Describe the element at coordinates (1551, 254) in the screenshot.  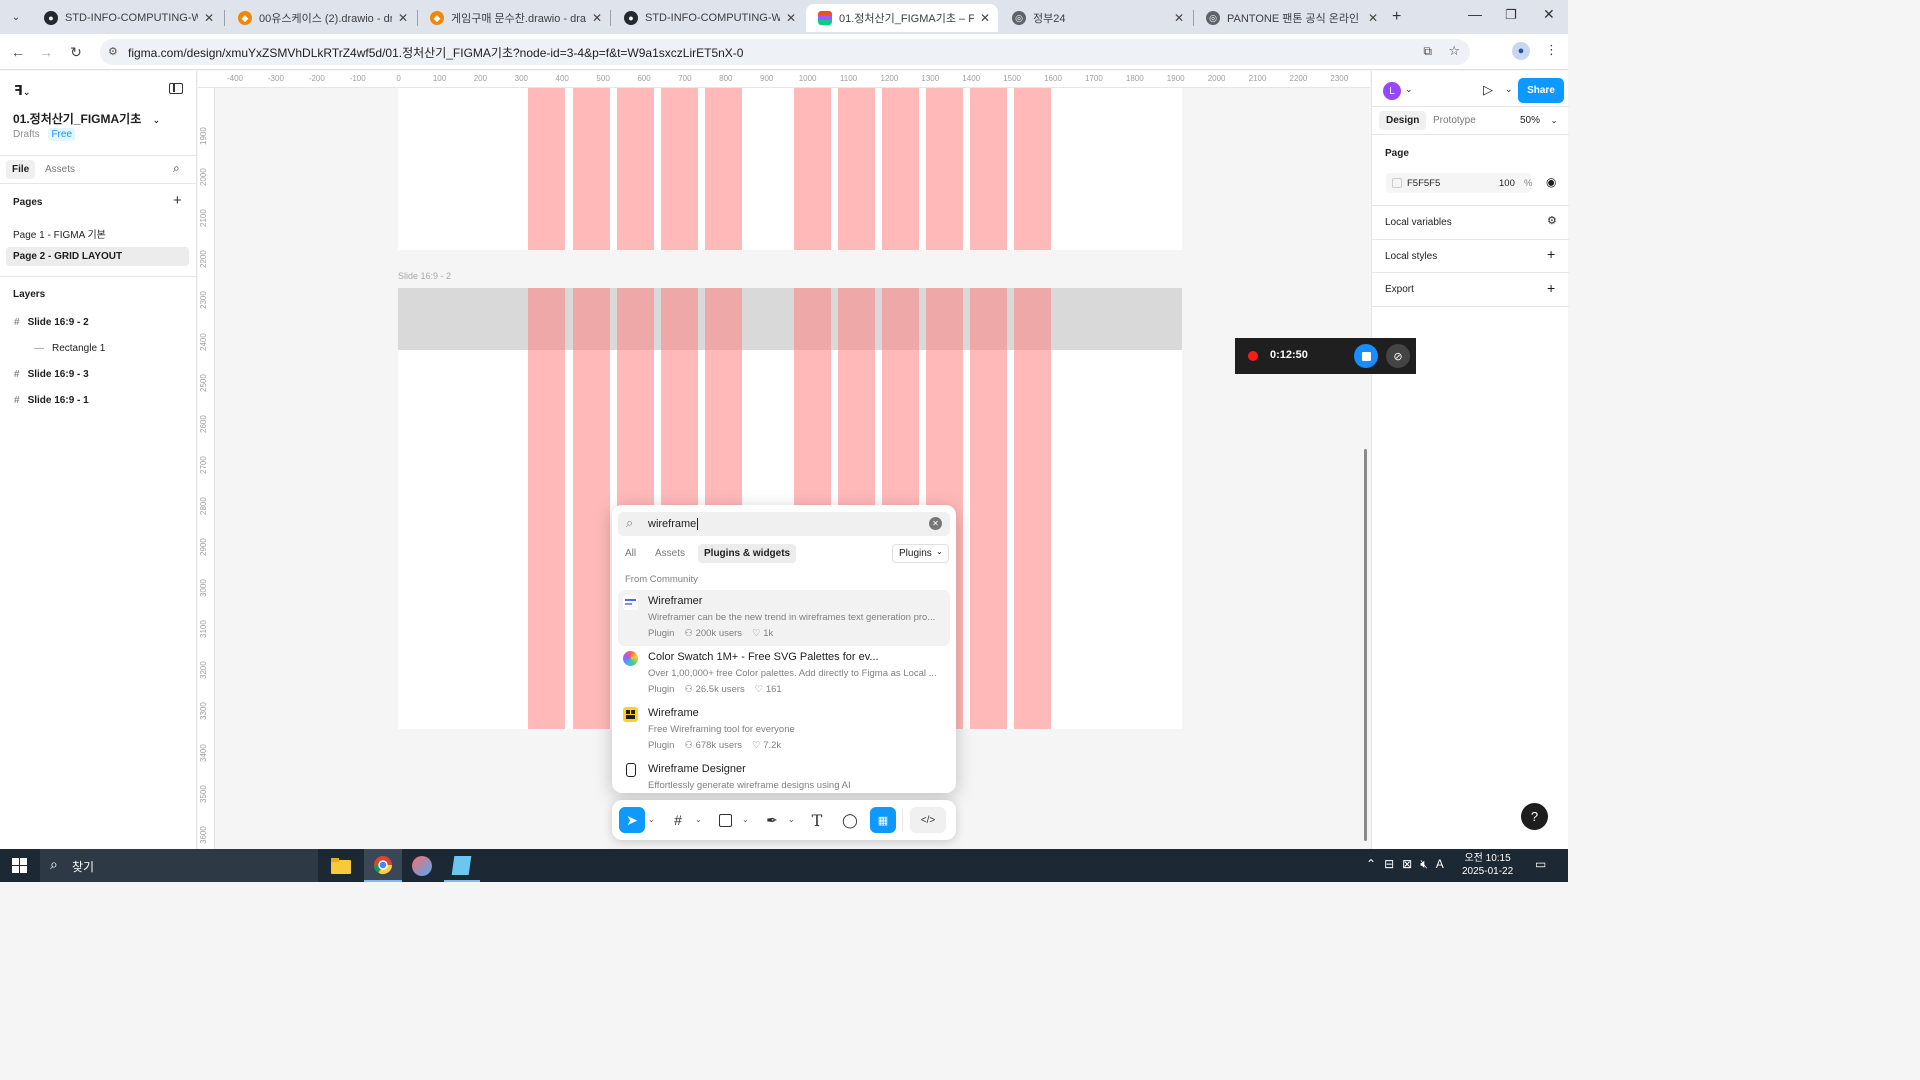
I see `add-style-icon: +` at that location.